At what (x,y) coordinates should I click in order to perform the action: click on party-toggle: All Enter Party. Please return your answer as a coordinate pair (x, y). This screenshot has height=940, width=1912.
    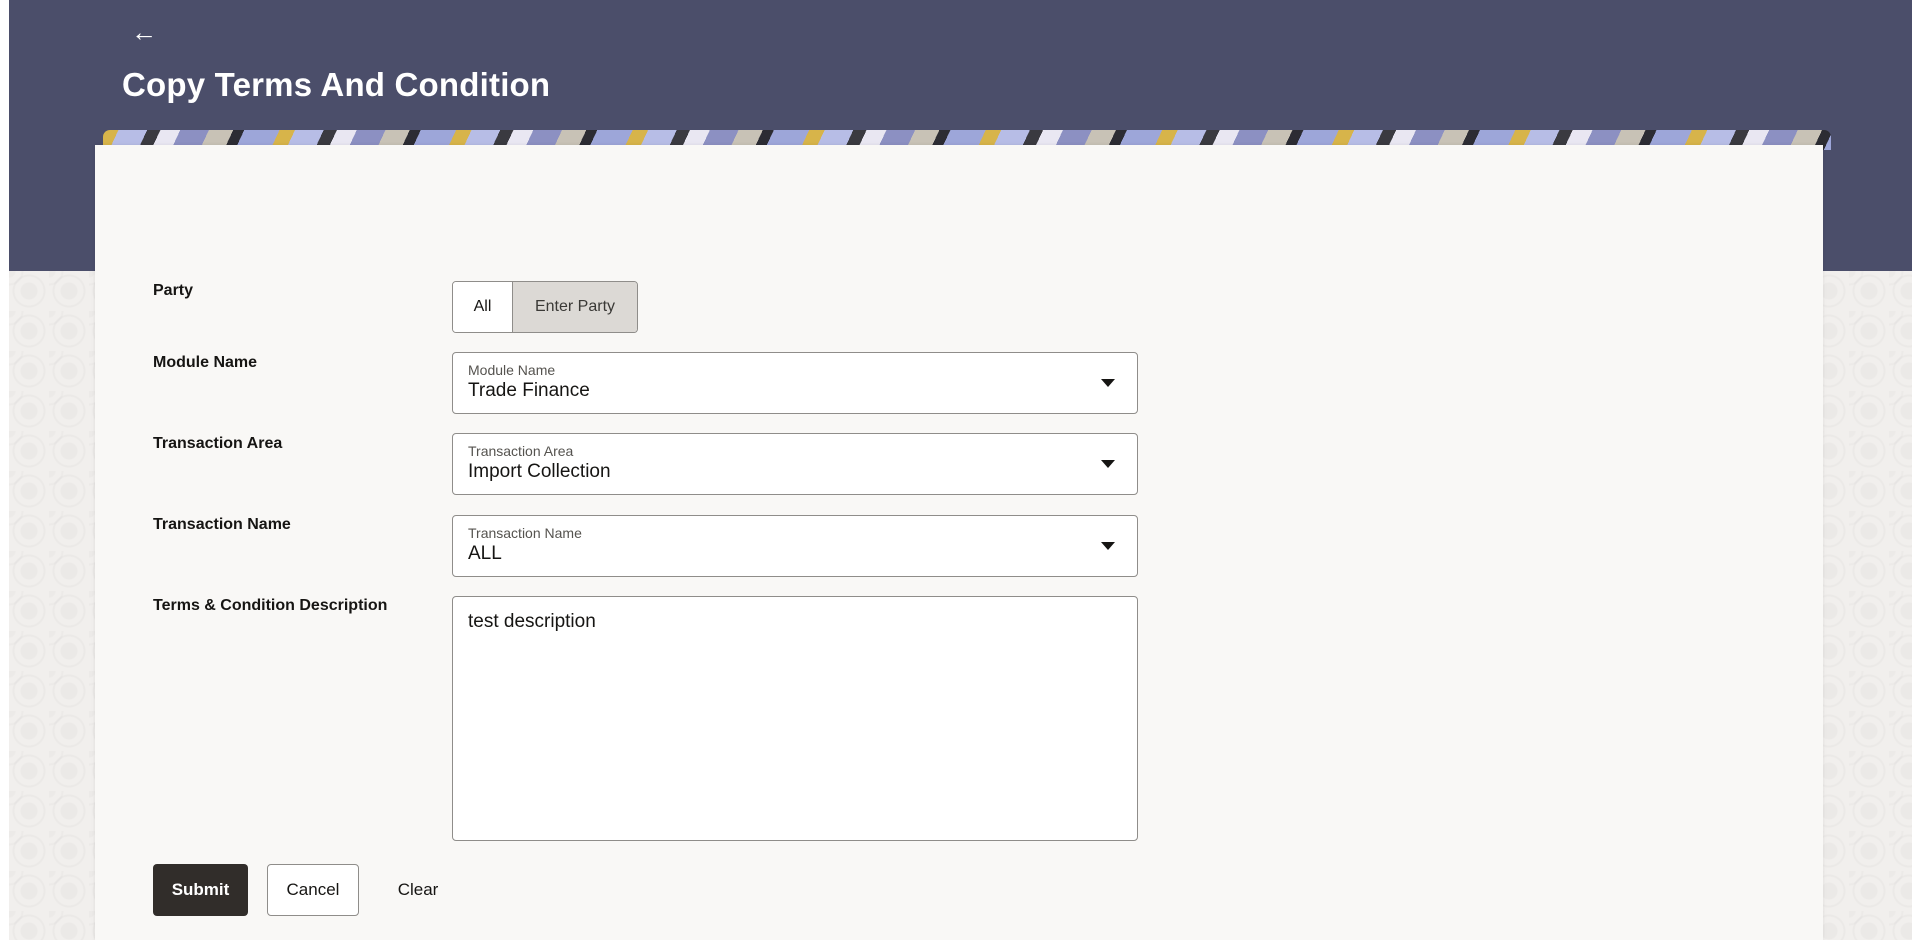
    Looking at the image, I should click on (545, 307).